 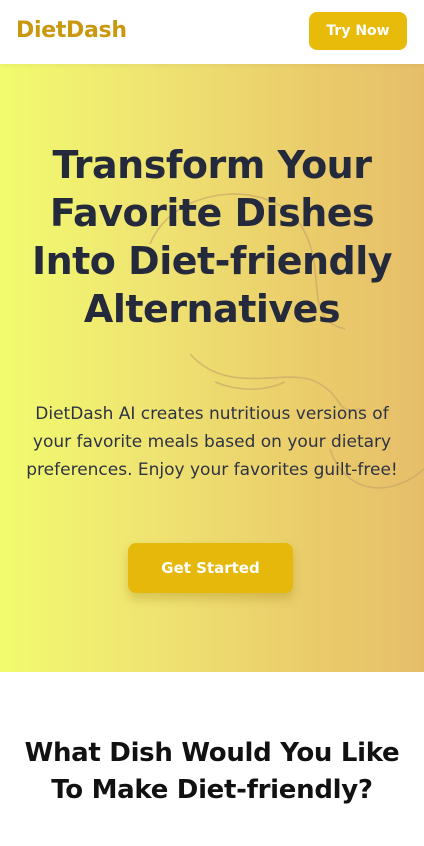 What do you see at coordinates (212, 32) in the screenshot?
I see `top-nav-bar: DietDash Try Now` at bounding box center [212, 32].